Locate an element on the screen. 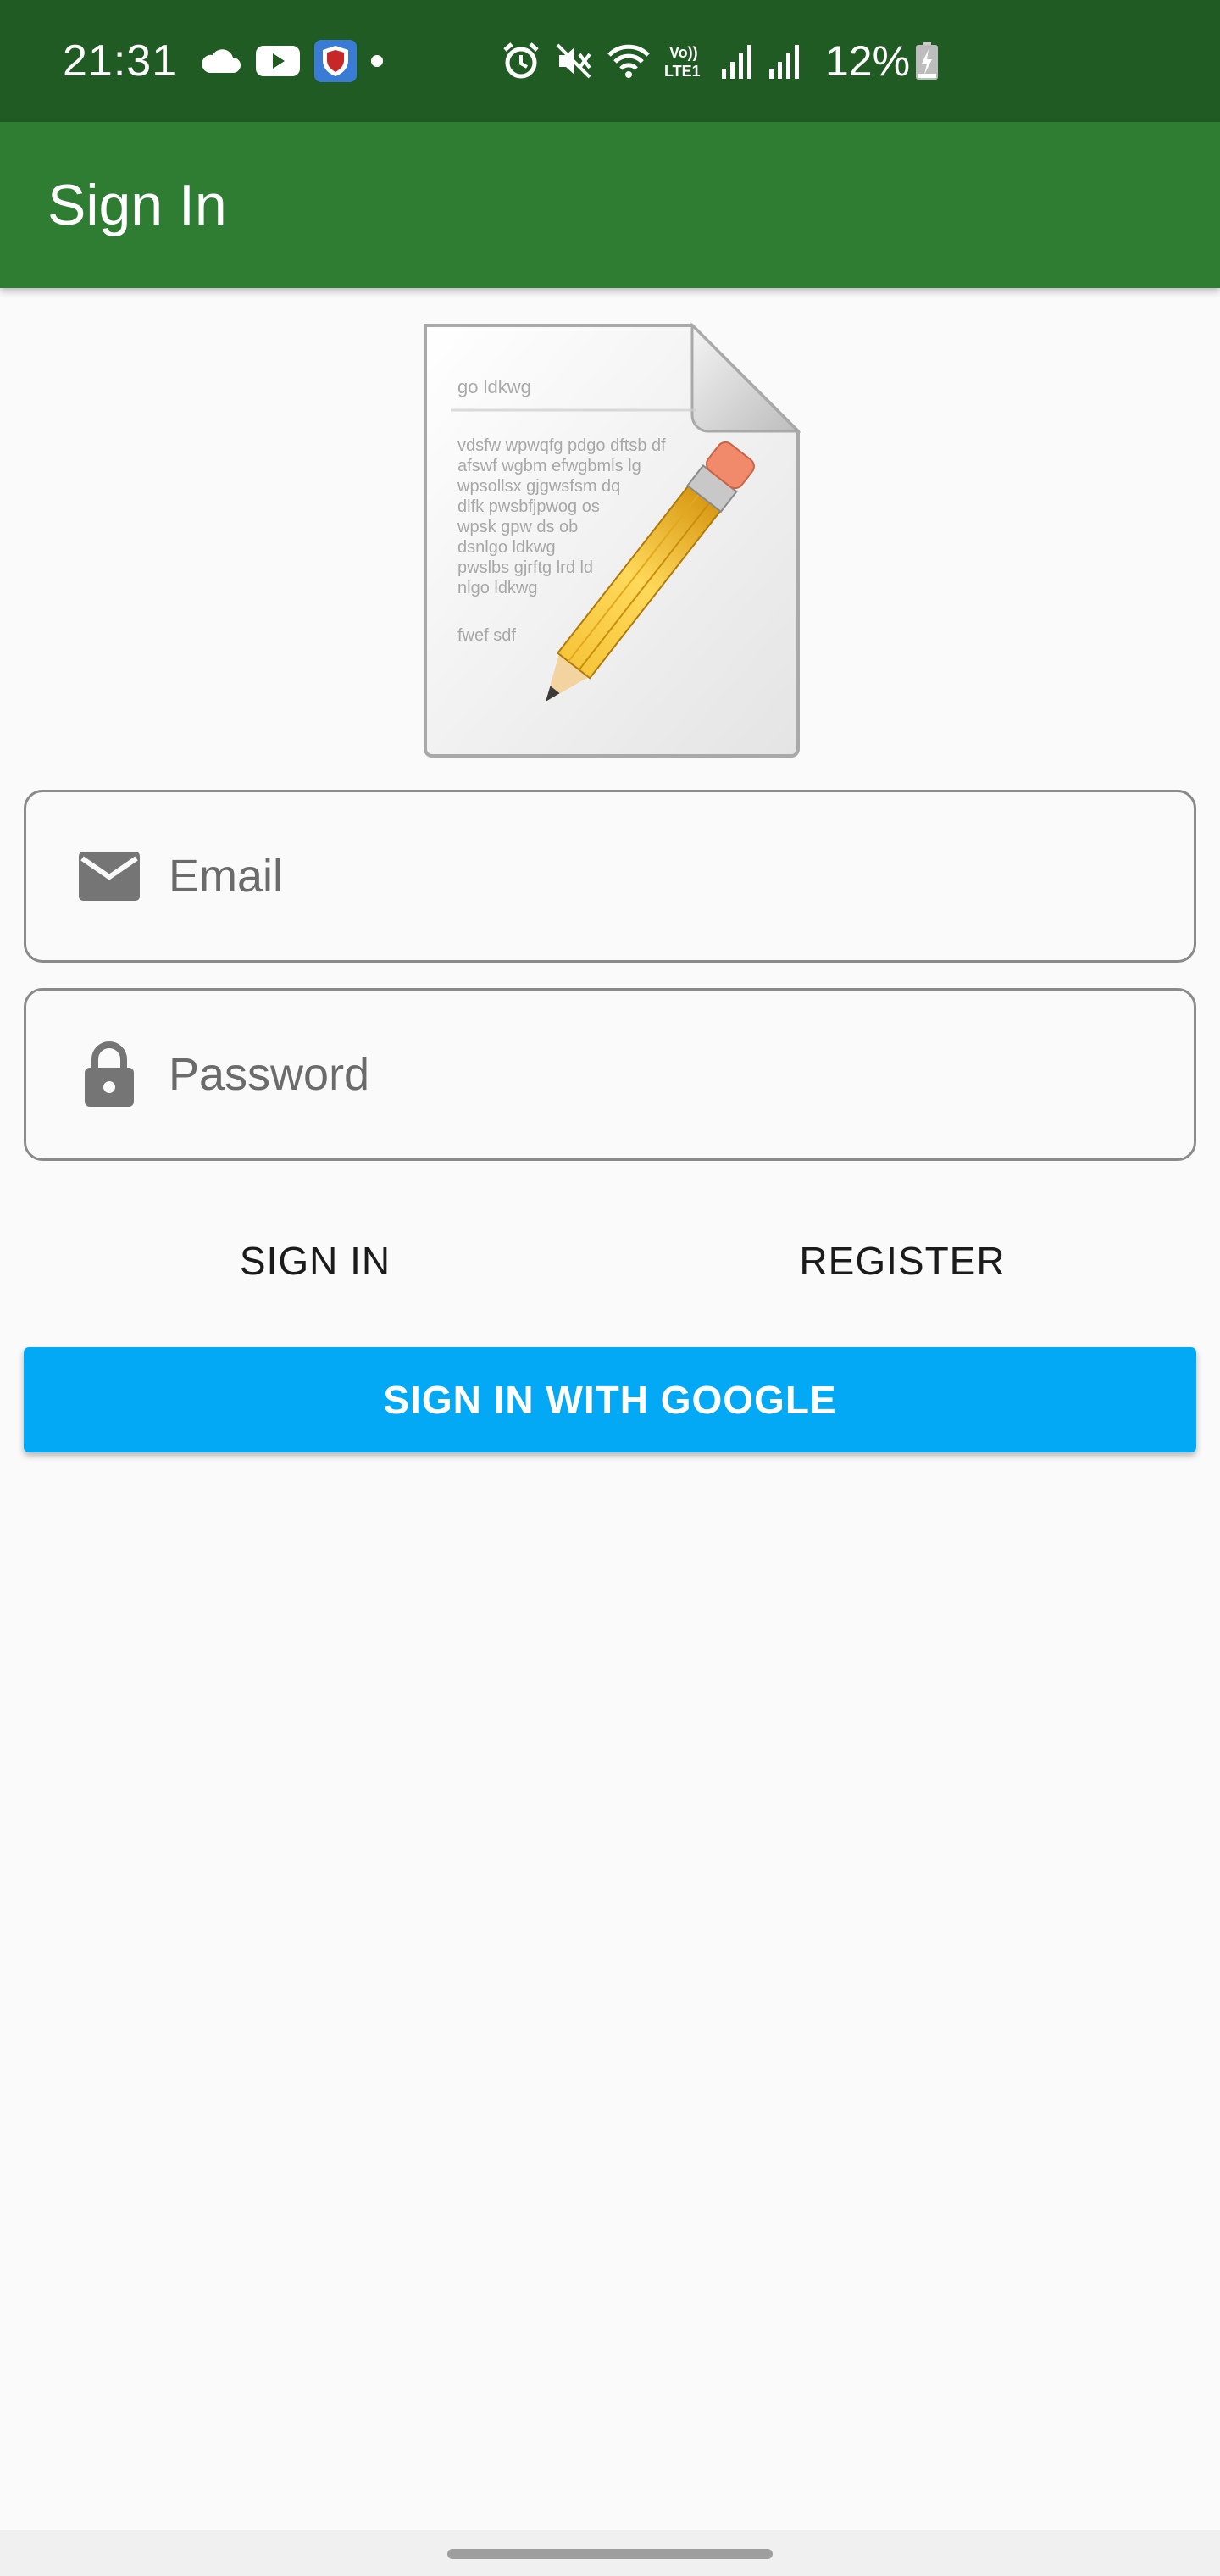 This screenshot has width=1220, height=2576. email-input is located at coordinates (681, 876).